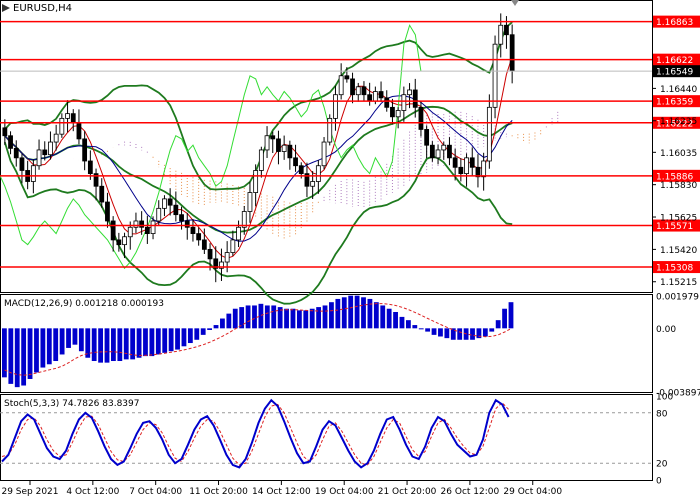 Image resolution: width=700 pixels, height=500 pixels. What do you see at coordinates (678, 90) in the screenshot?
I see `price-tick-label: 1.16440` at bounding box center [678, 90].